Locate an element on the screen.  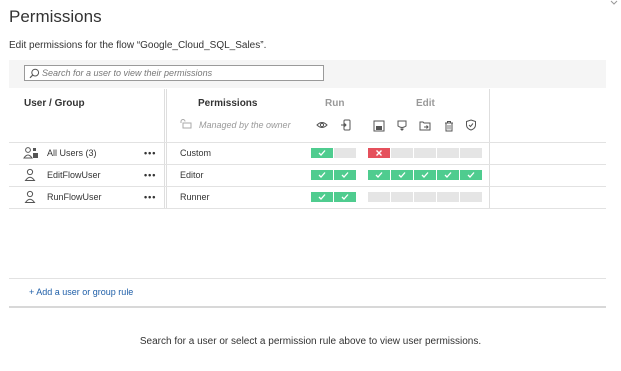
column-header-permissions: Permissions is located at coordinates (228, 103).